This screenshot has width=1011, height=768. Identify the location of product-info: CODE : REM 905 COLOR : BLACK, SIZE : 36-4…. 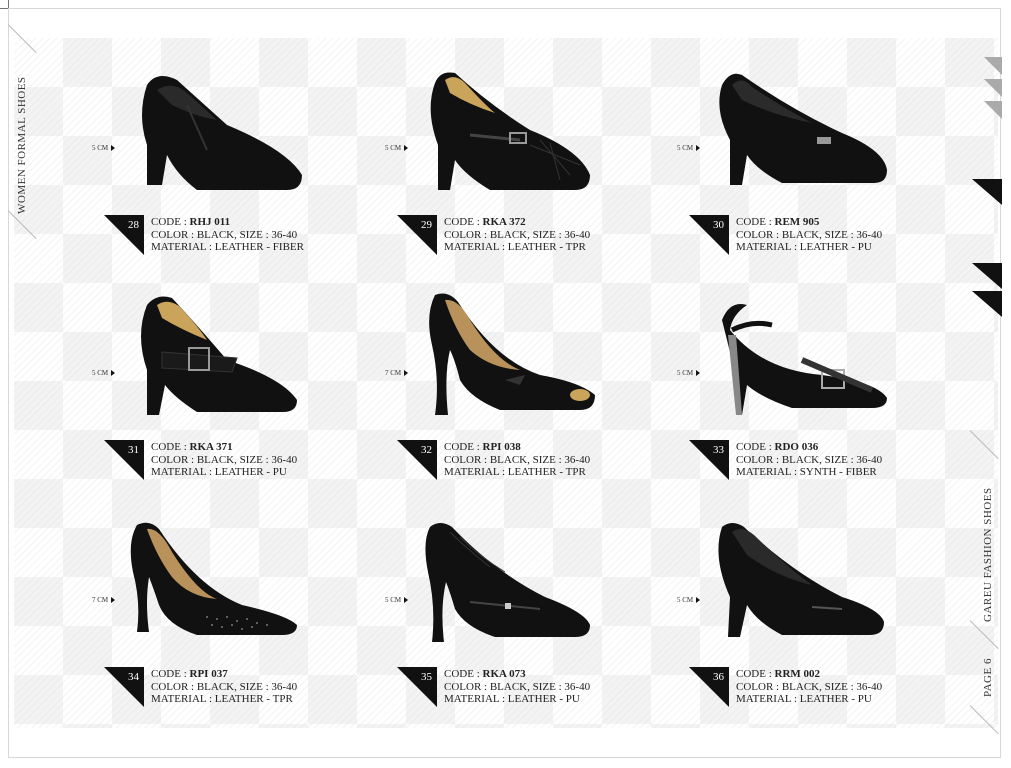
(809, 235).